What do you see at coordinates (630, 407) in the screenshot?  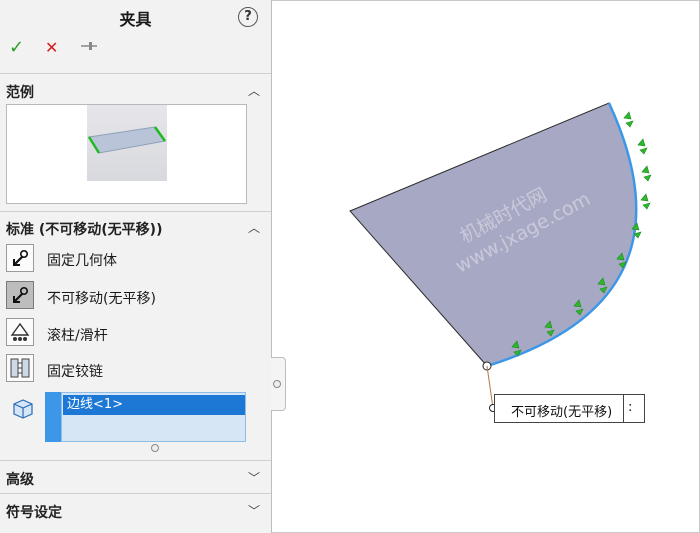 I see `callout-suffix: :` at bounding box center [630, 407].